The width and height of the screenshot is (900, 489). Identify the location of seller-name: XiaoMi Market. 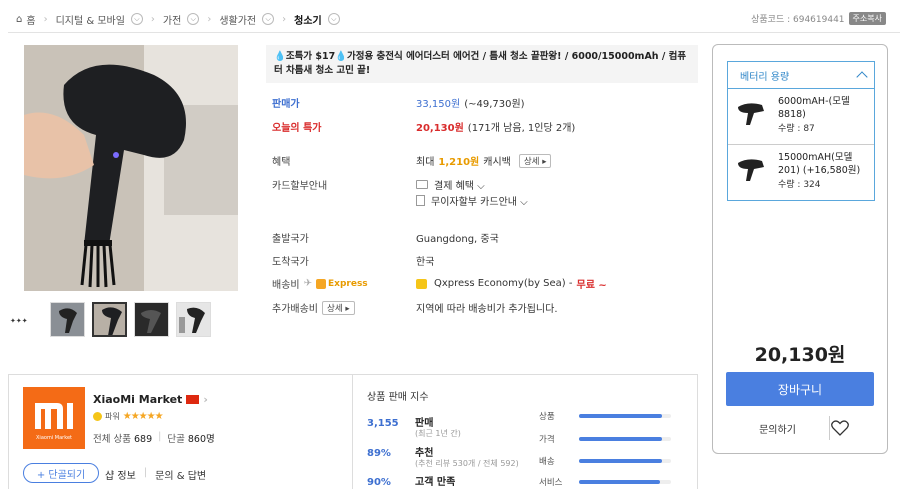
(137, 399).